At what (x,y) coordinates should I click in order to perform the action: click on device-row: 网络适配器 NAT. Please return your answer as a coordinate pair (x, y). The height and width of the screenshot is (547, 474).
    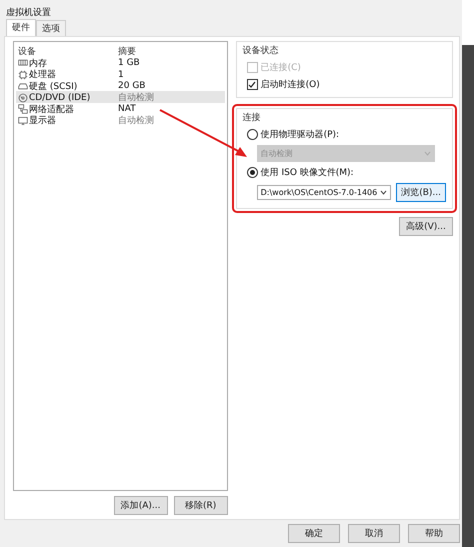
    Looking at the image, I should click on (120, 108).